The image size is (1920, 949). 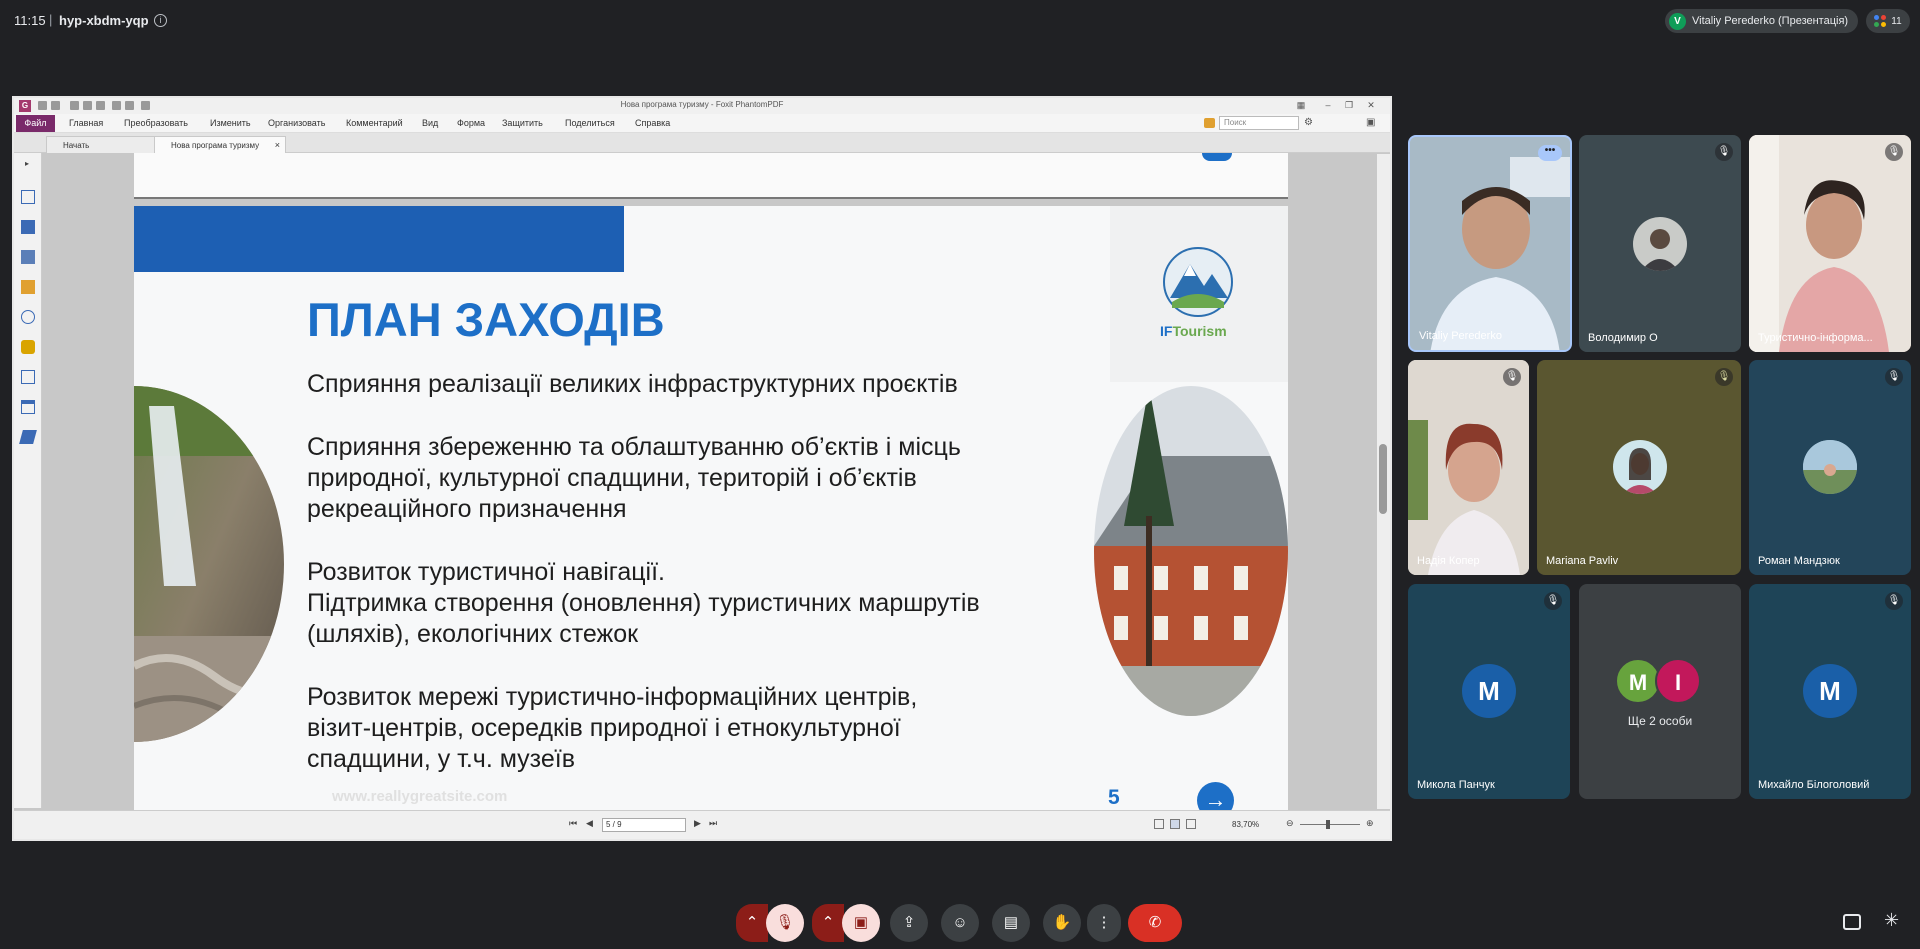 I want to click on vertical-scrollbar, so click(x=1383, y=481).